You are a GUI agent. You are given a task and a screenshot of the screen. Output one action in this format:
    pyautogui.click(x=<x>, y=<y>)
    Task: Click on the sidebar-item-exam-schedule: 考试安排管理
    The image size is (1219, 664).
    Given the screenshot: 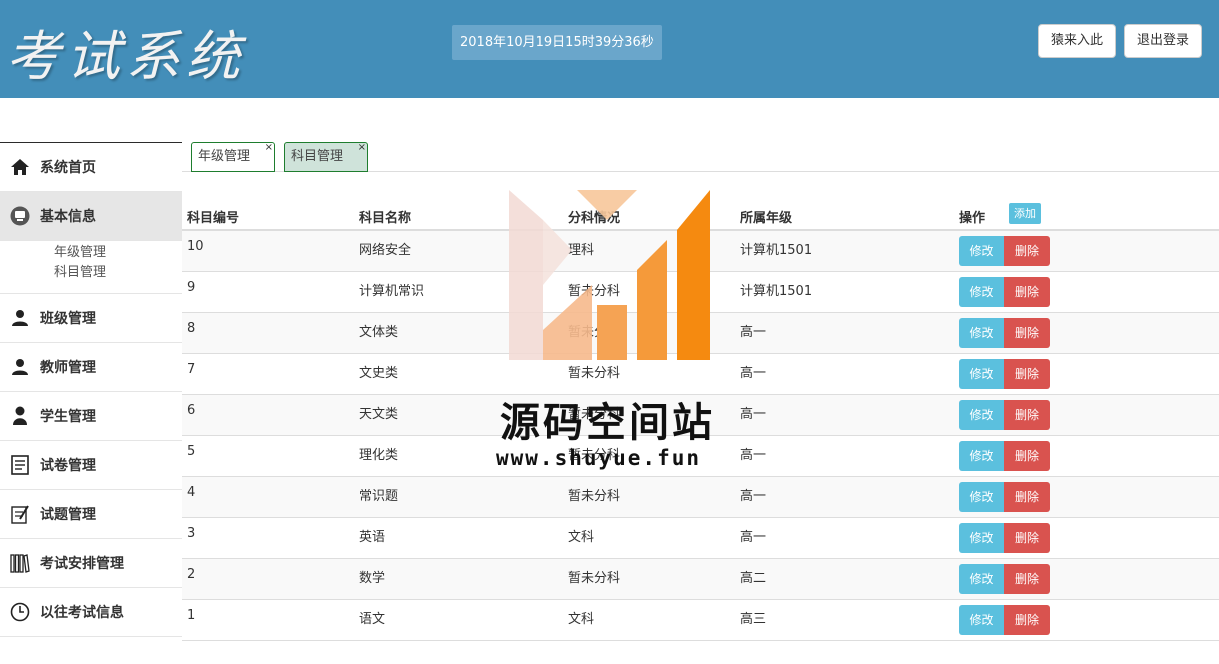 What is the action you would take?
    pyautogui.click(x=91, y=563)
    